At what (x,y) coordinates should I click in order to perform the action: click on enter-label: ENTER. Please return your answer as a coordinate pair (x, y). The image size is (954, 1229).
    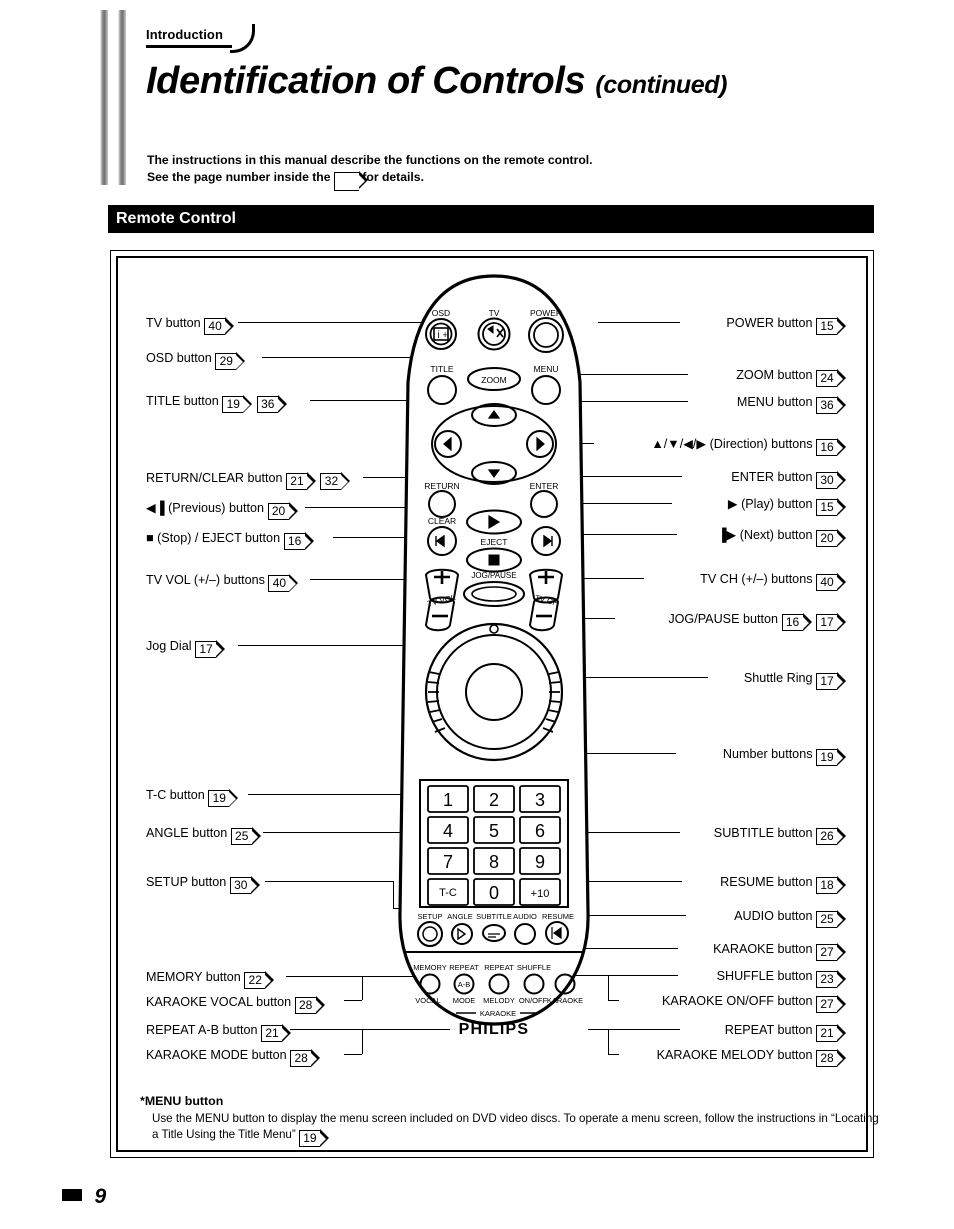
    Looking at the image, I should click on (544, 486).